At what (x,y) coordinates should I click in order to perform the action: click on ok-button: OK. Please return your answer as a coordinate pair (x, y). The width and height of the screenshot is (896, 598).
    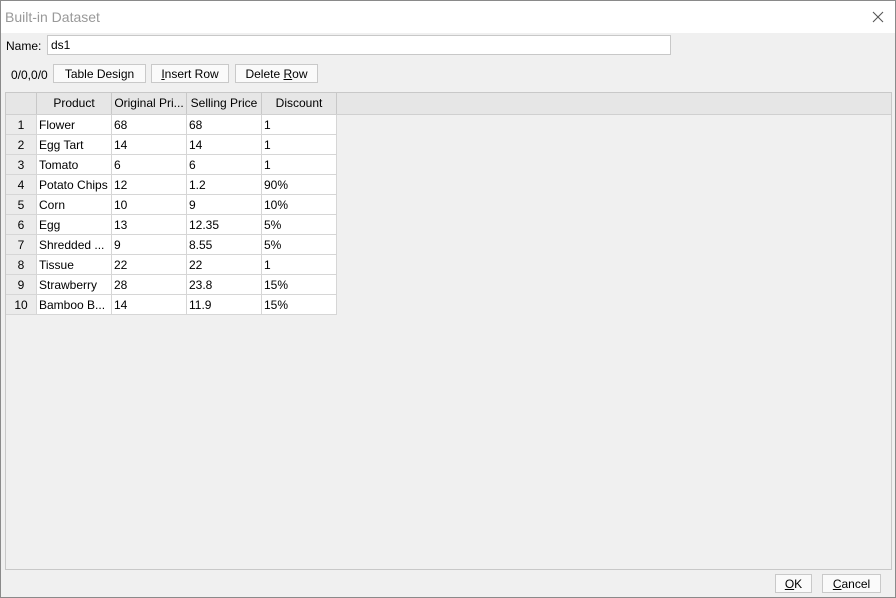
    Looking at the image, I should click on (793, 583).